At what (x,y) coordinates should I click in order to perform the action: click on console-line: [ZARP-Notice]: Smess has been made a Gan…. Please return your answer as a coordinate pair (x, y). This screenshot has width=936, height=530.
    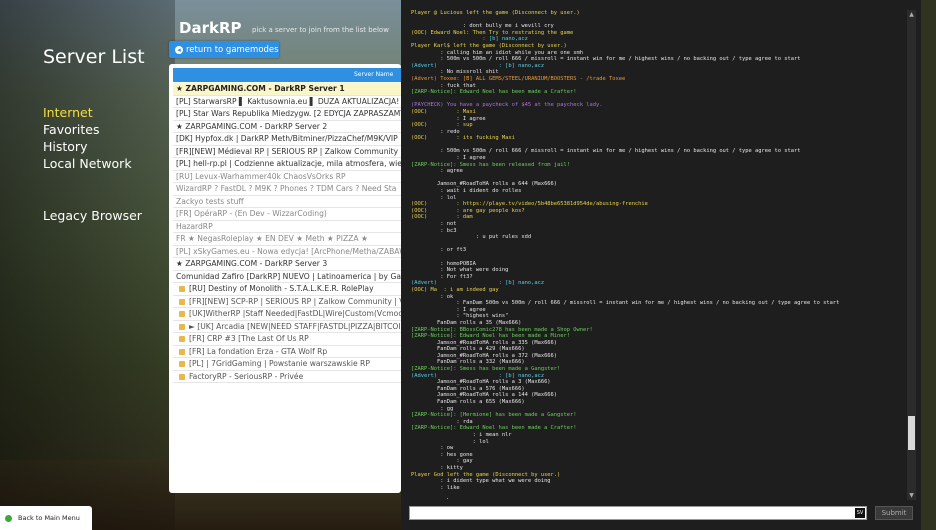
    Looking at the image, I should click on (486, 369).